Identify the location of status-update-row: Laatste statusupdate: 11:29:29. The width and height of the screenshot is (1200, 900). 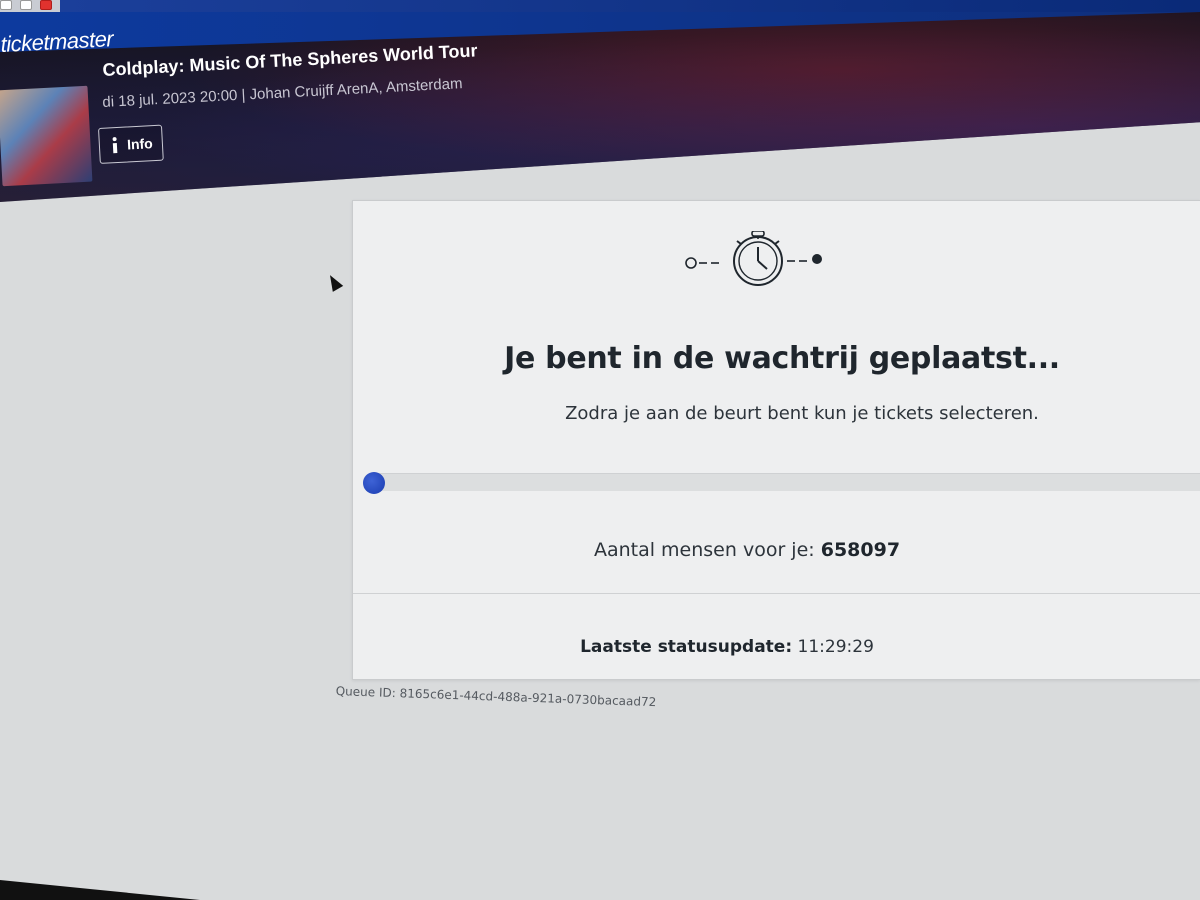
(776, 647).